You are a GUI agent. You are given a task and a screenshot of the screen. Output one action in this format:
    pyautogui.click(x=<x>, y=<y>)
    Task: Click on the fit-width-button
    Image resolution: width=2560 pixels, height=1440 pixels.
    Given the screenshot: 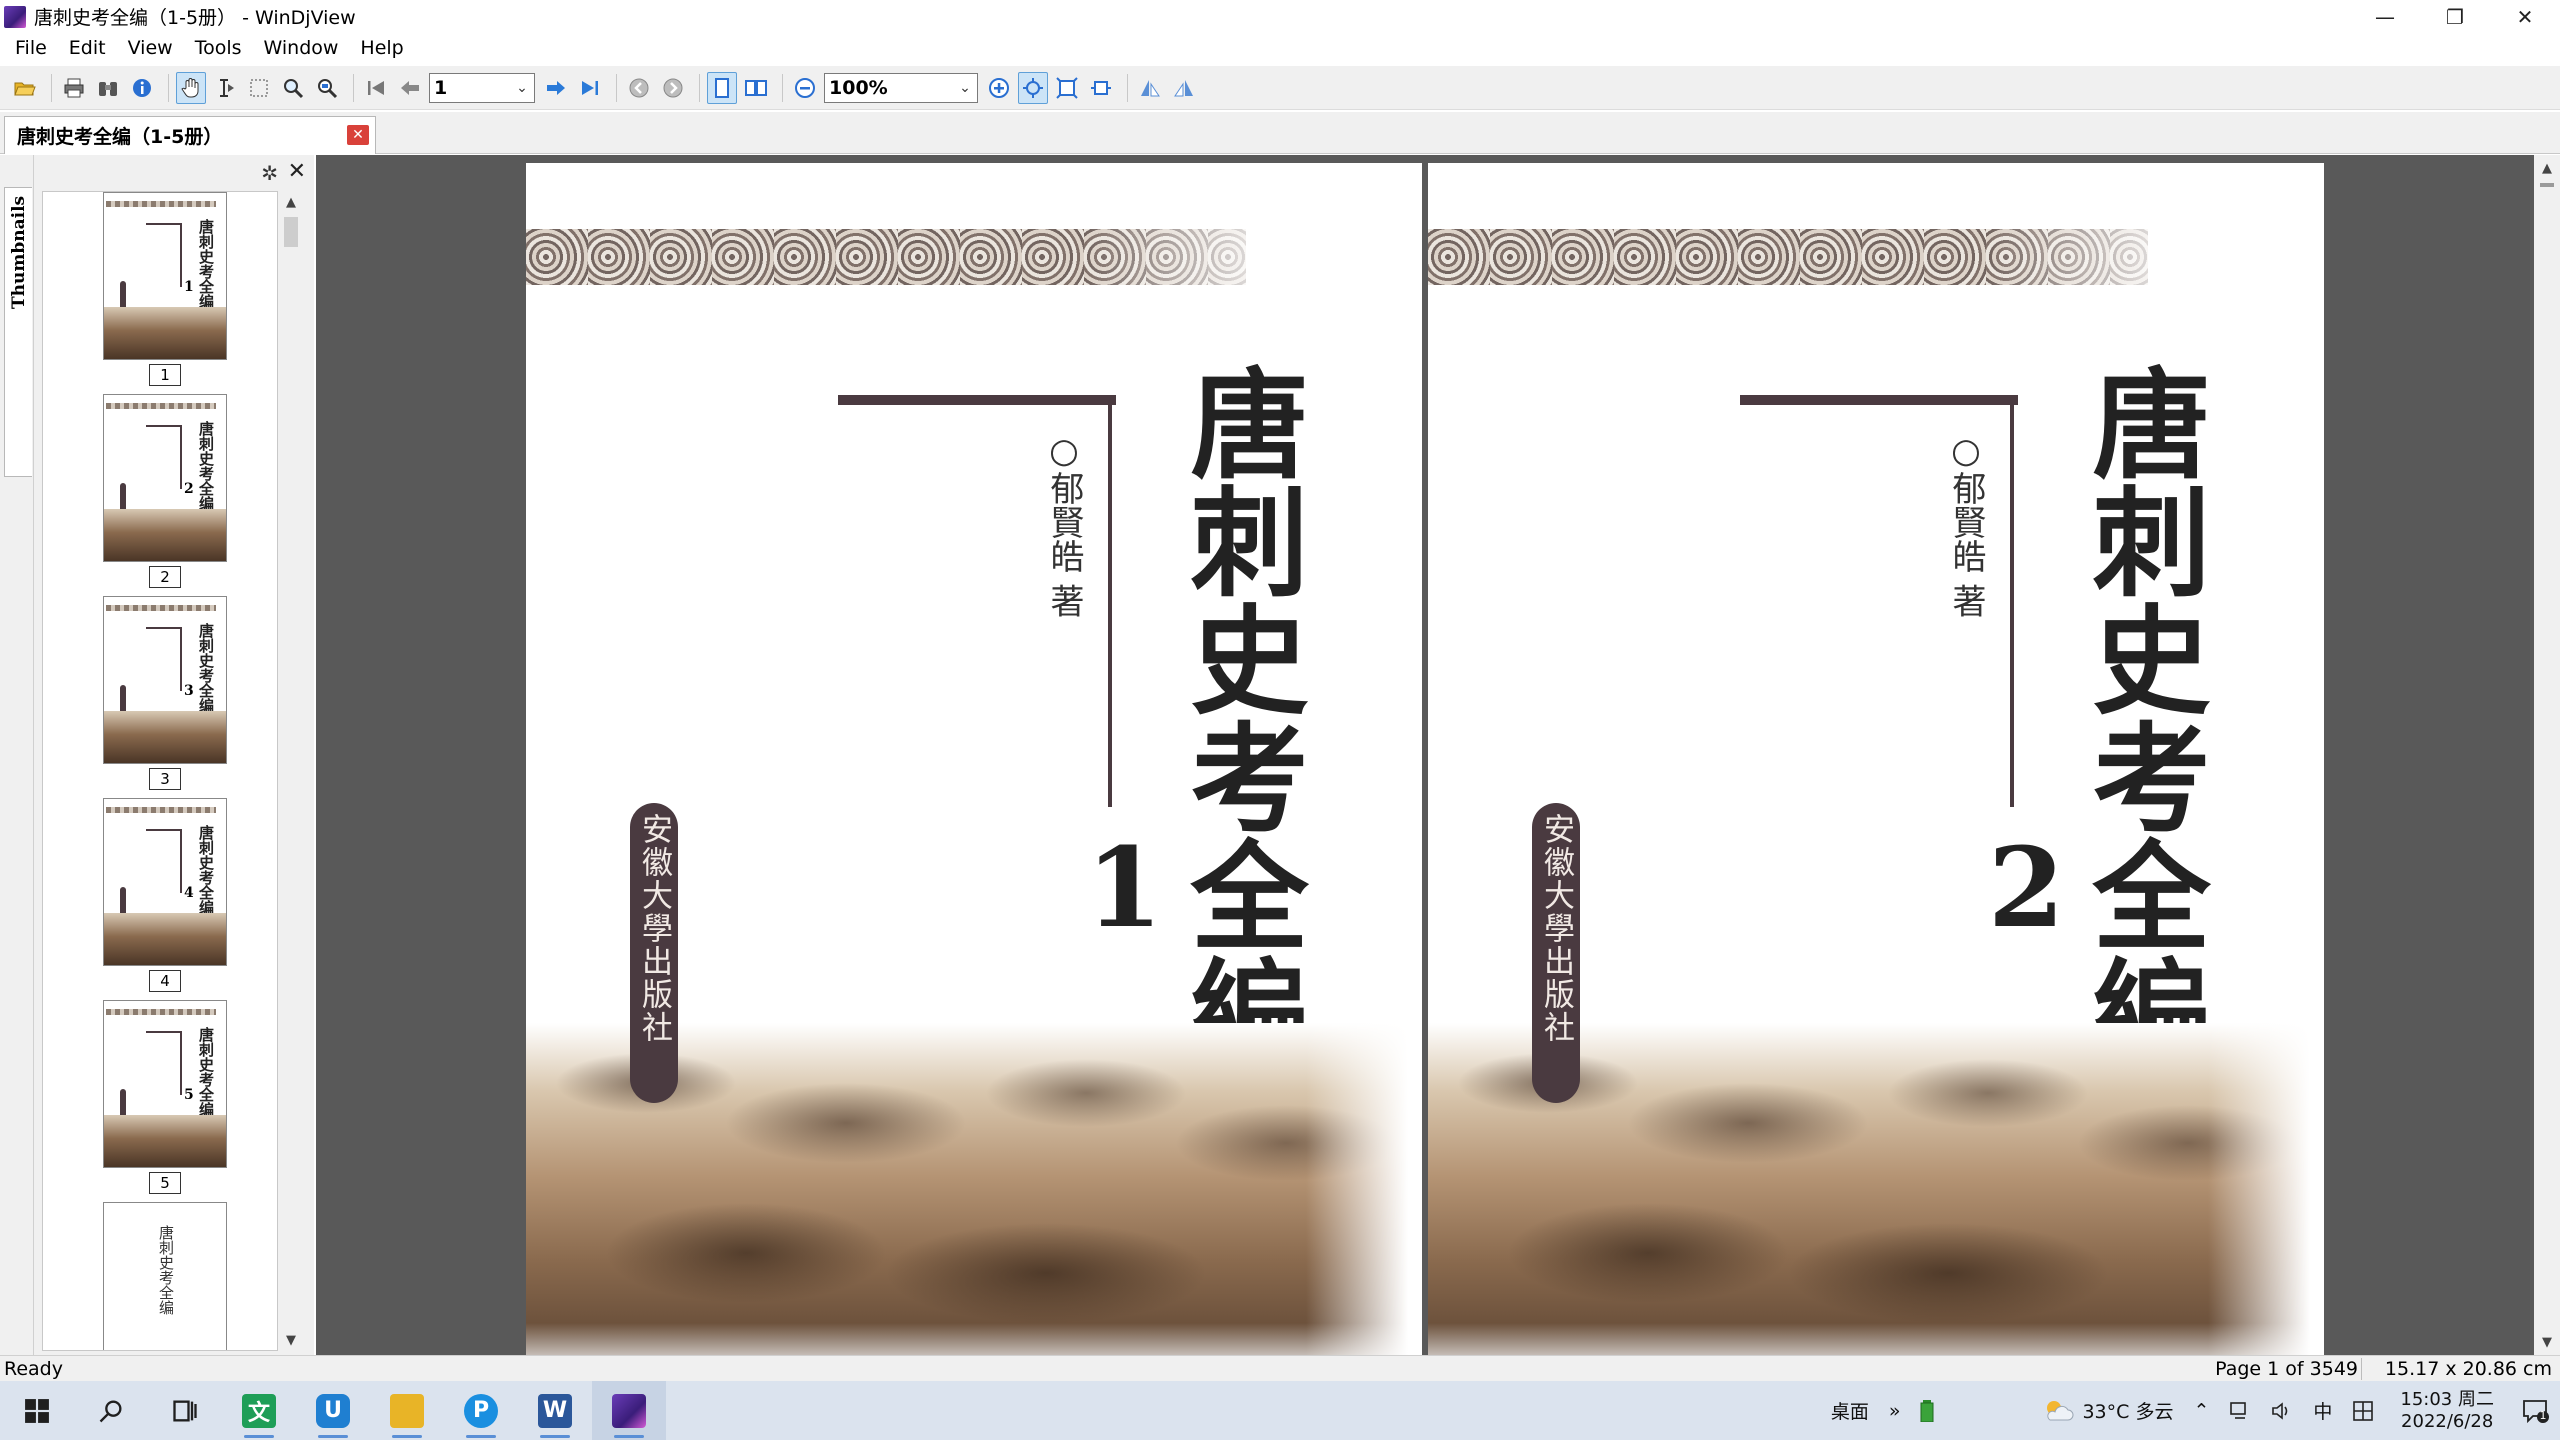 What is the action you would take?
    pyautogui.click(x=1067, y=88)
    